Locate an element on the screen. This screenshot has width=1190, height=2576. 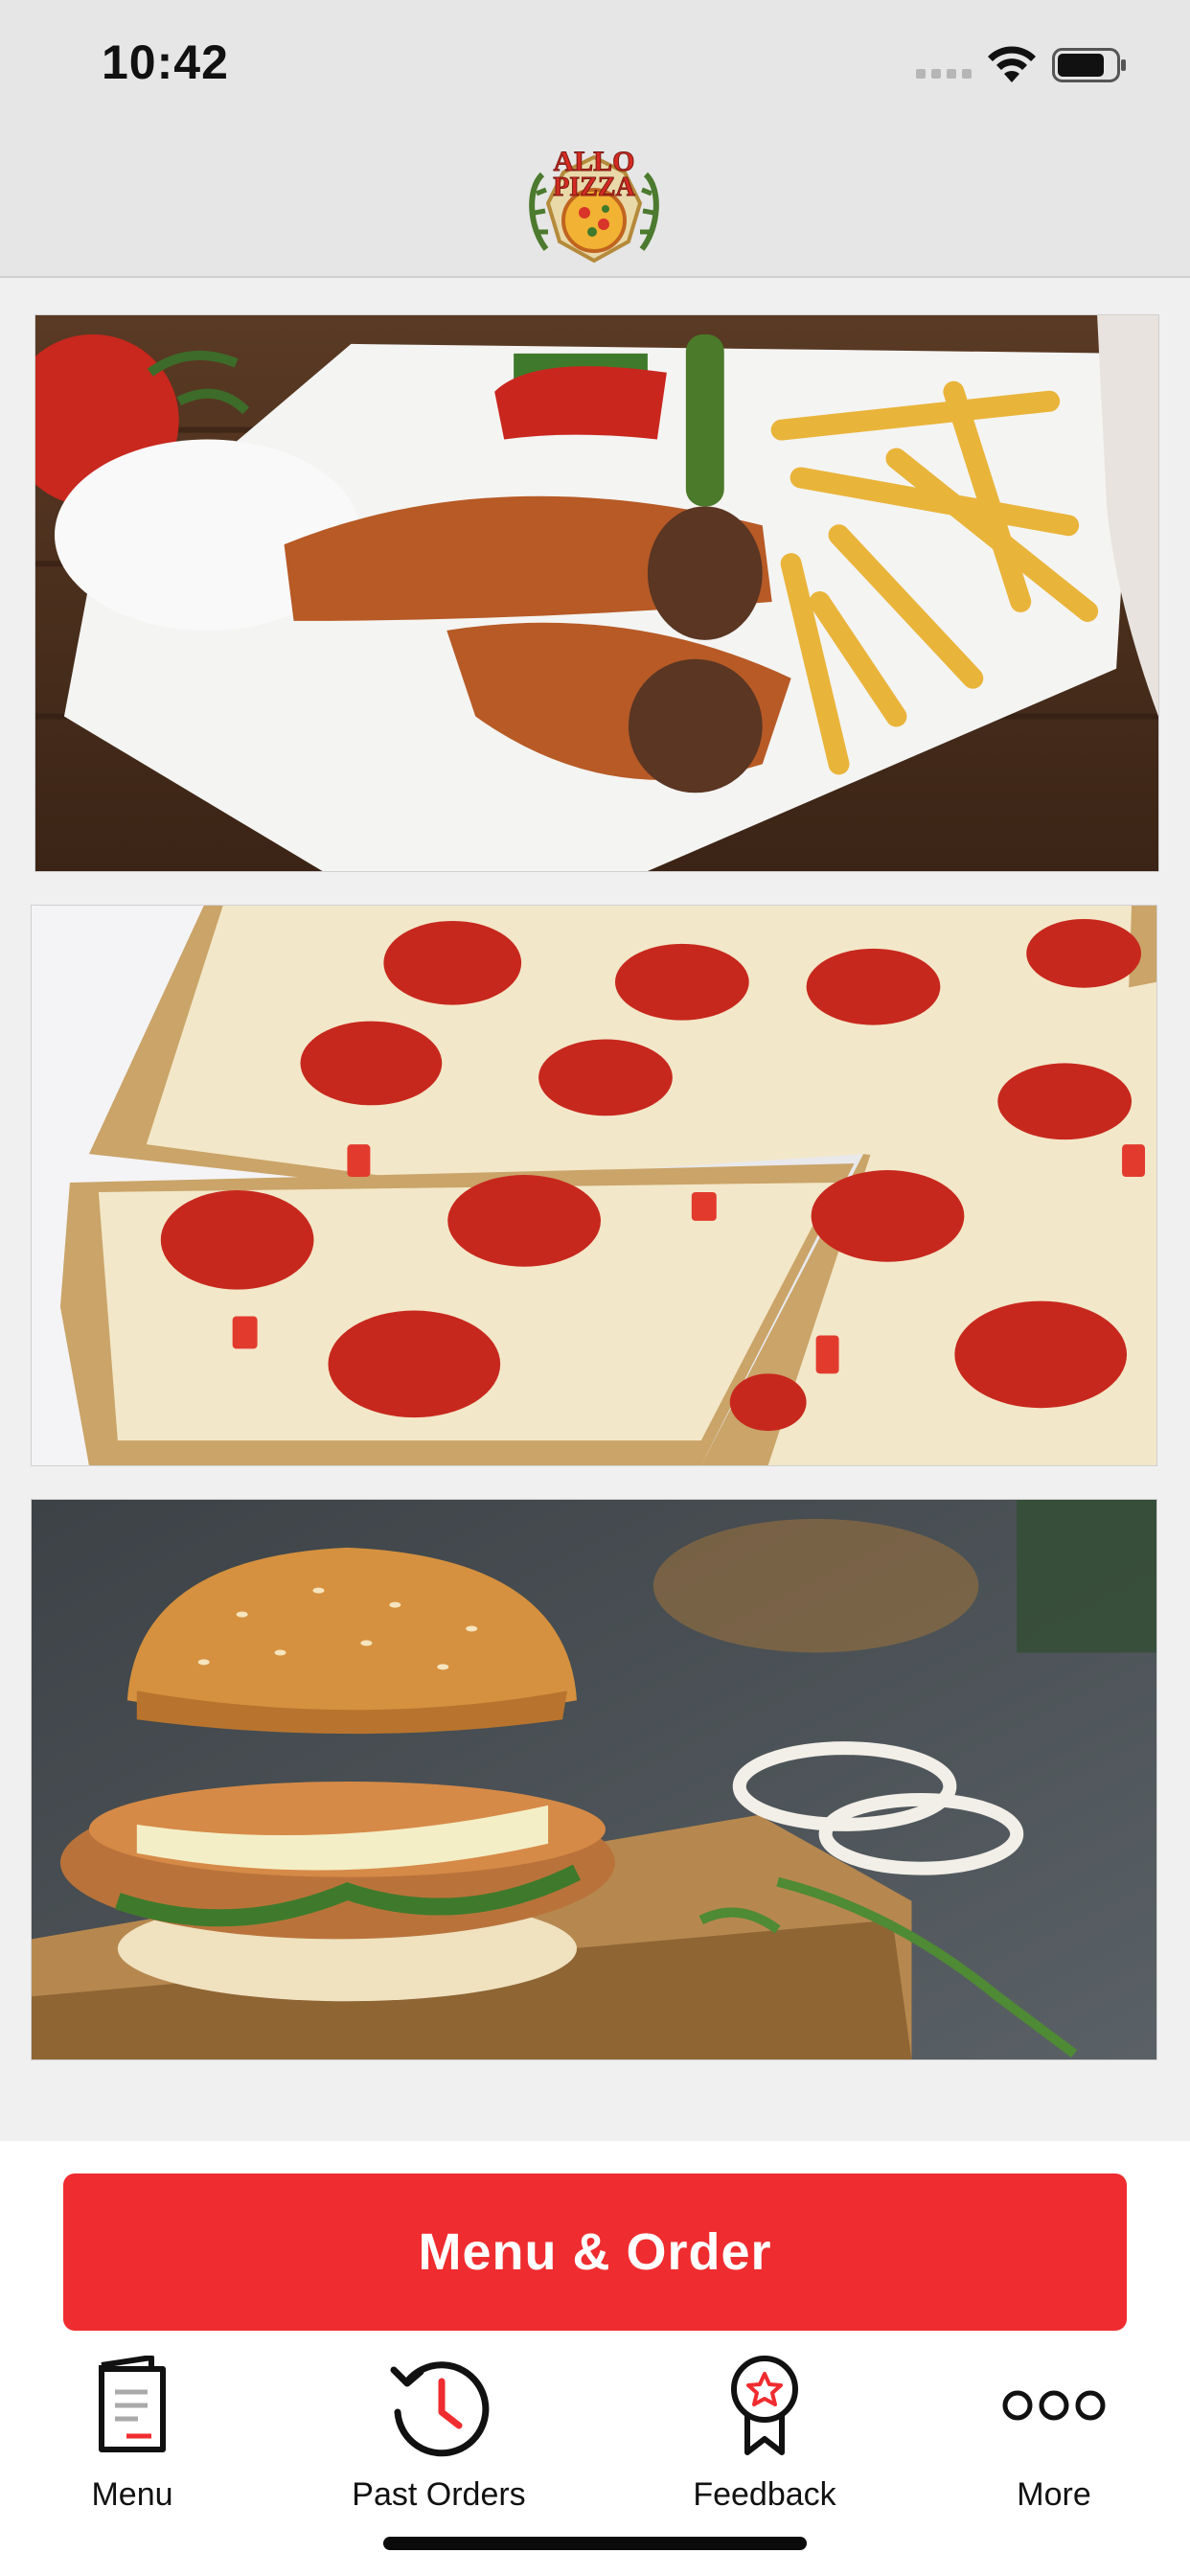
tab-feedback-label: Feedback is located at coordinates (764, 2494).